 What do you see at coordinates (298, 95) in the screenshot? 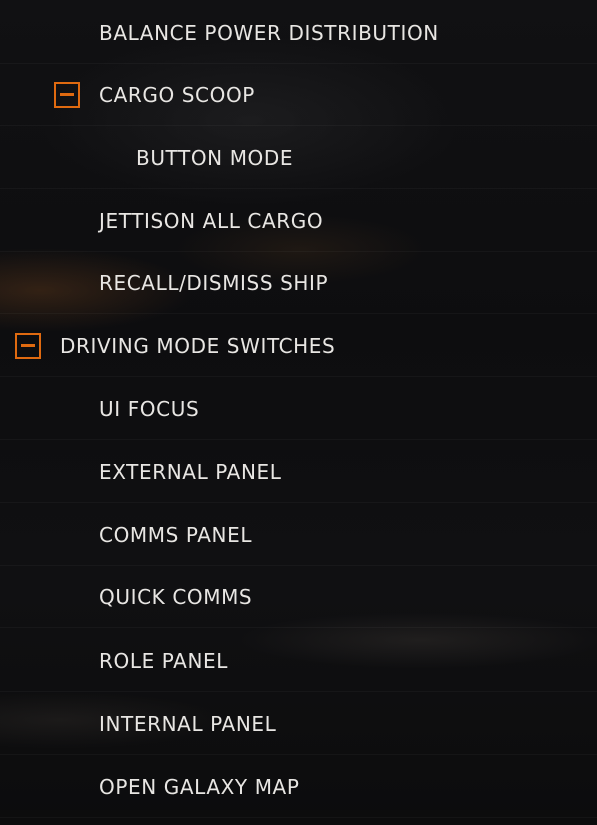
I see `section-header-cargo-scoop: CARGO SCOOP` at bounding box center [298, 95].